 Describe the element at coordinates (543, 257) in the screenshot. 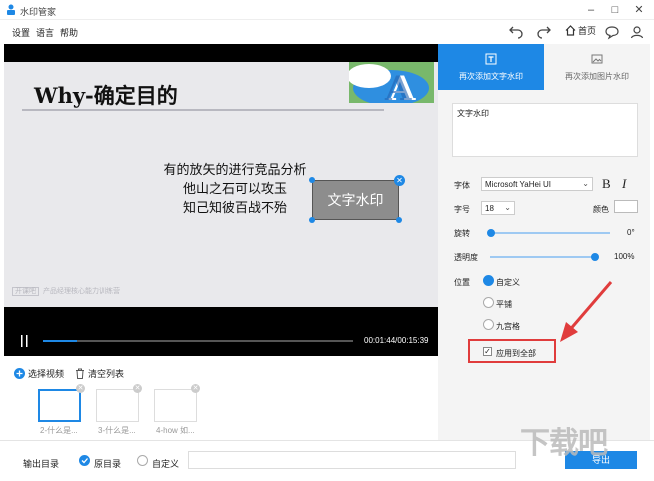

I see `opacity-slider` at that location.